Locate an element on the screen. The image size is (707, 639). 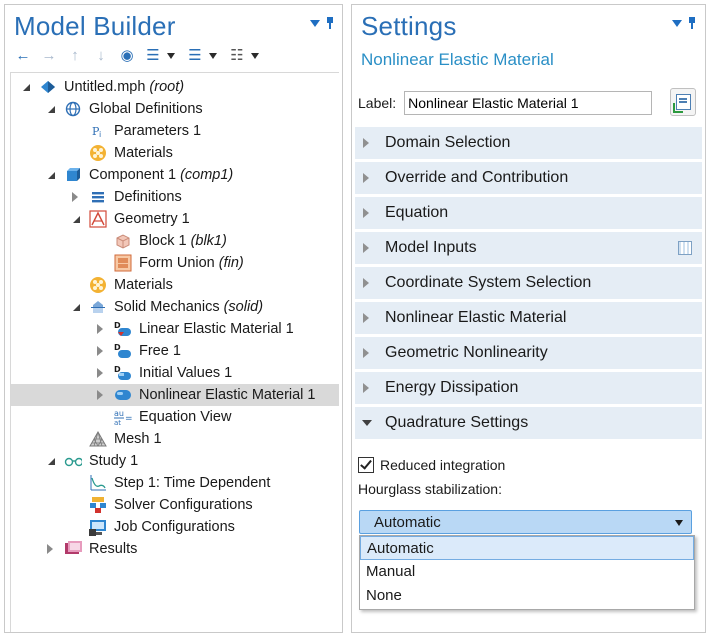
svg-text: at is located at coordinates (117, 422).